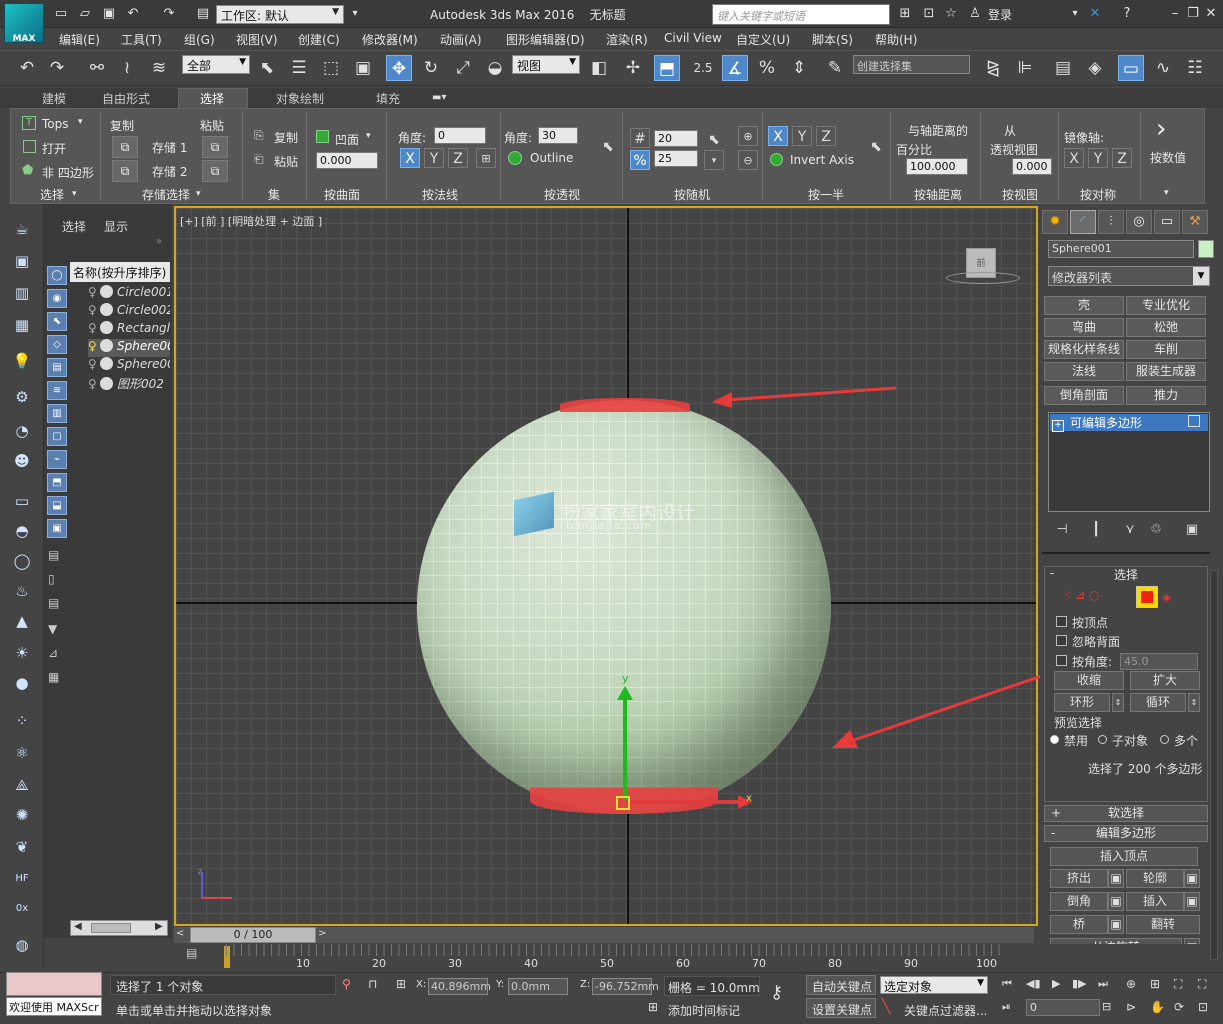  What do you see at coordinates (54, 984) in the screenshot?
I see `maxscript-listener-input` at bounding box center [54, 984].